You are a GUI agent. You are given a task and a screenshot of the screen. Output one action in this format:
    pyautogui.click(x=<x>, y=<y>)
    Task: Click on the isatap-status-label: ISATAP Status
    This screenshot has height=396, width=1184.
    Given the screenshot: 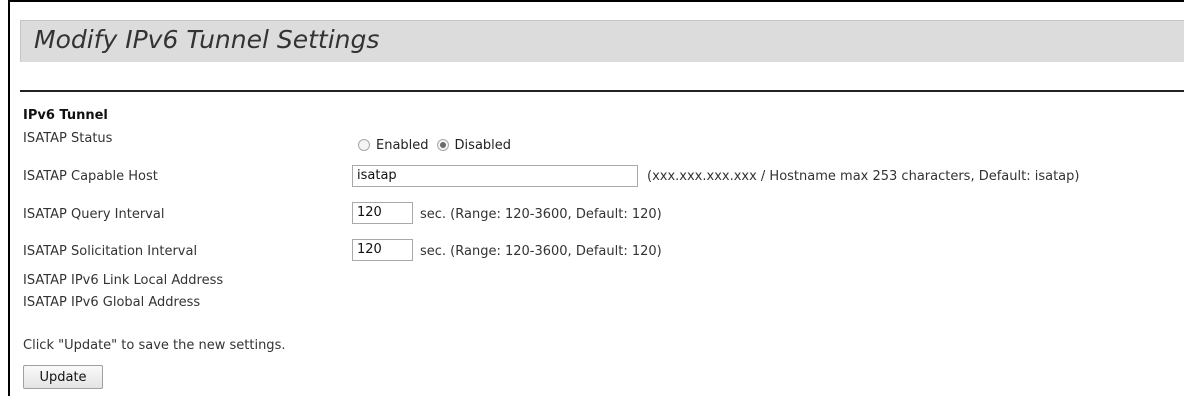 What is the action you would take?
    pyautogui.click(x=68, y=138)
    